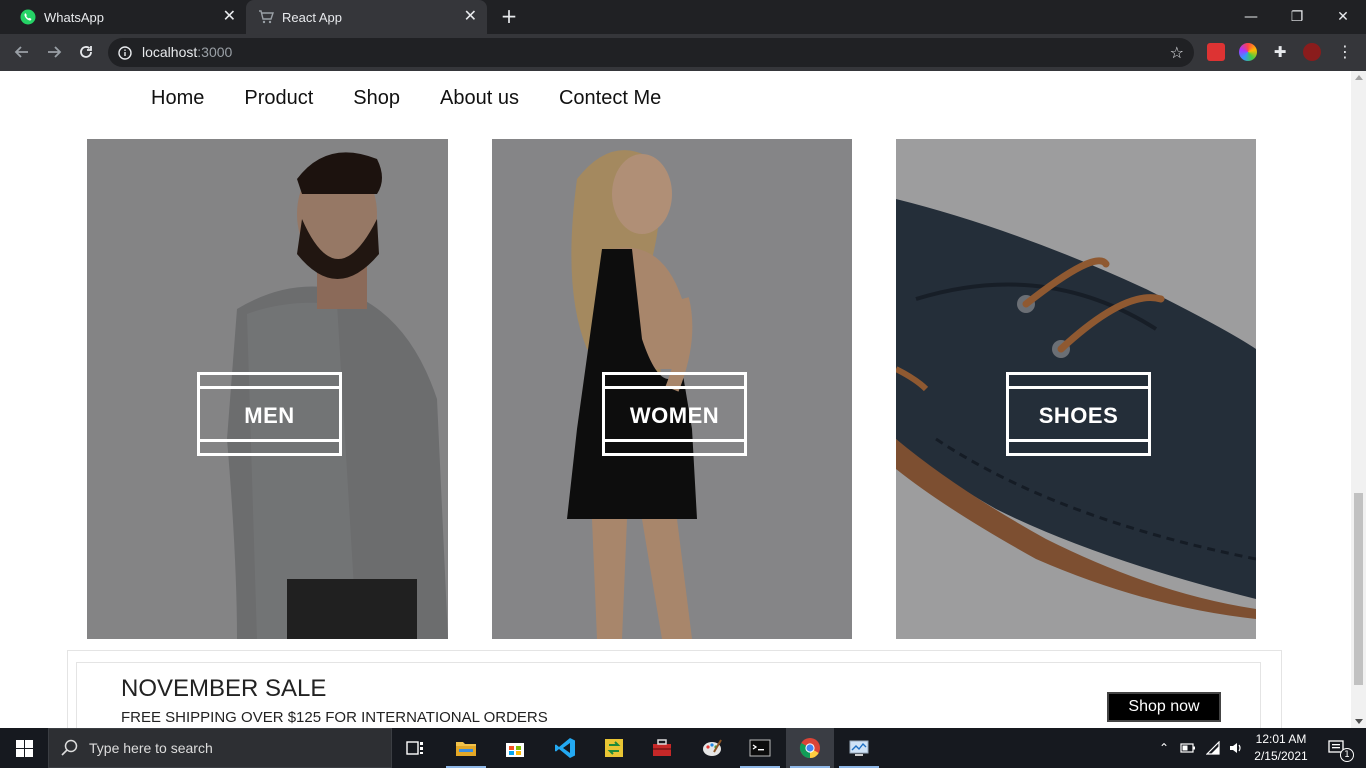 This screenshot has height=768, width=1366. What do you see at coordinates (224, 688) in the screenshot?
I see `sale-title: NOVEMBER SALE` at bounding box center [224, 688].